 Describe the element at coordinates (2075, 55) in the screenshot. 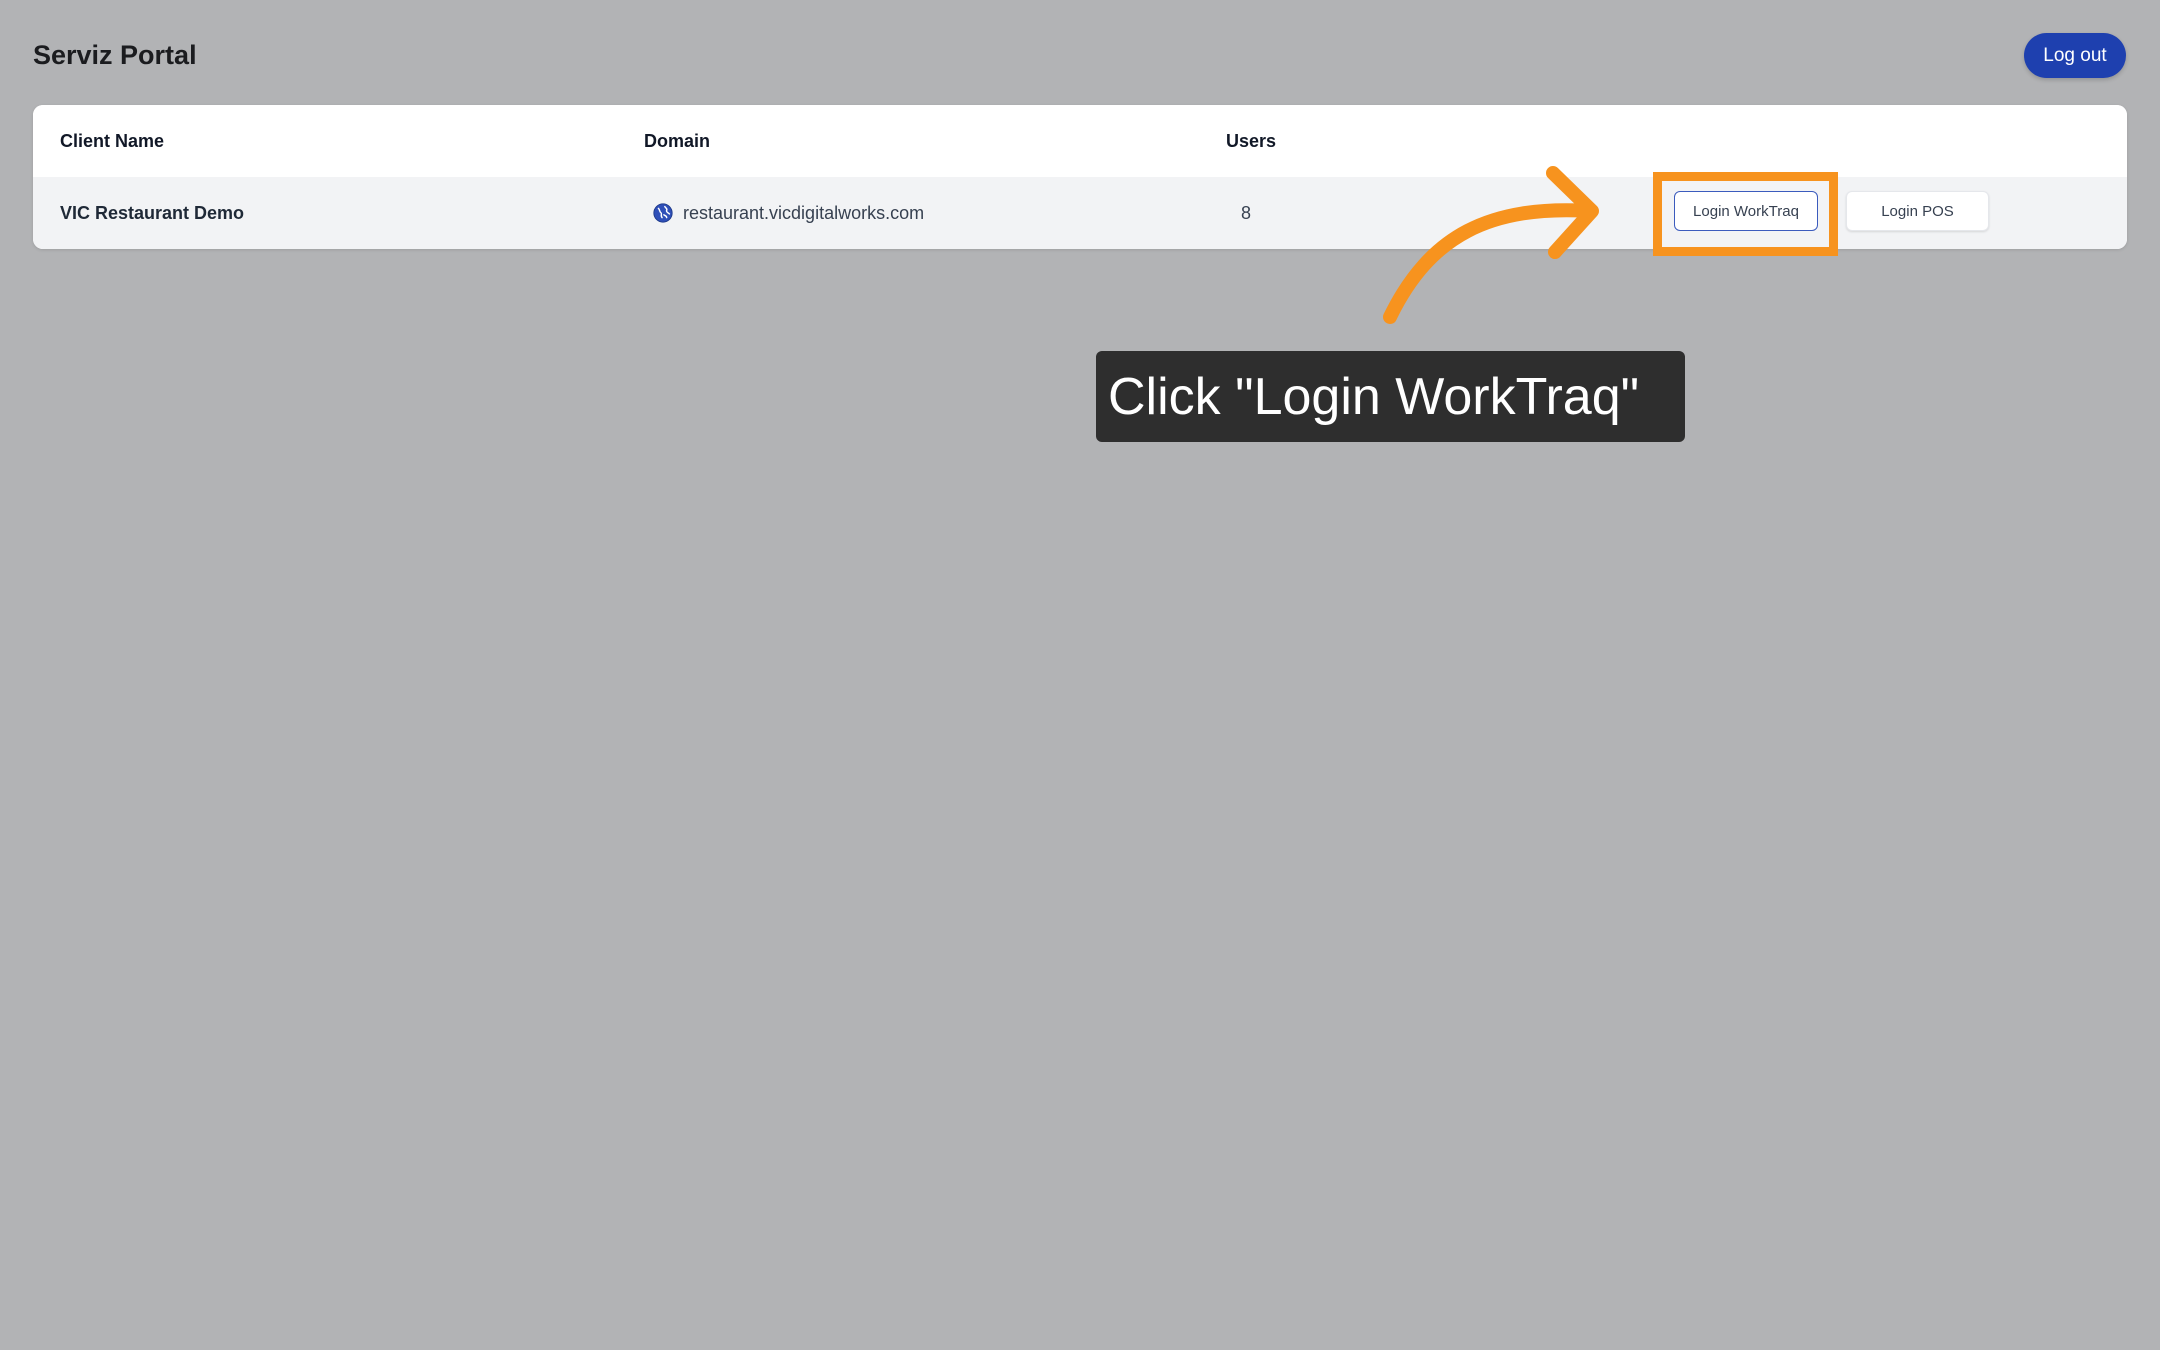

I see `logout-button: Log out` at that location.